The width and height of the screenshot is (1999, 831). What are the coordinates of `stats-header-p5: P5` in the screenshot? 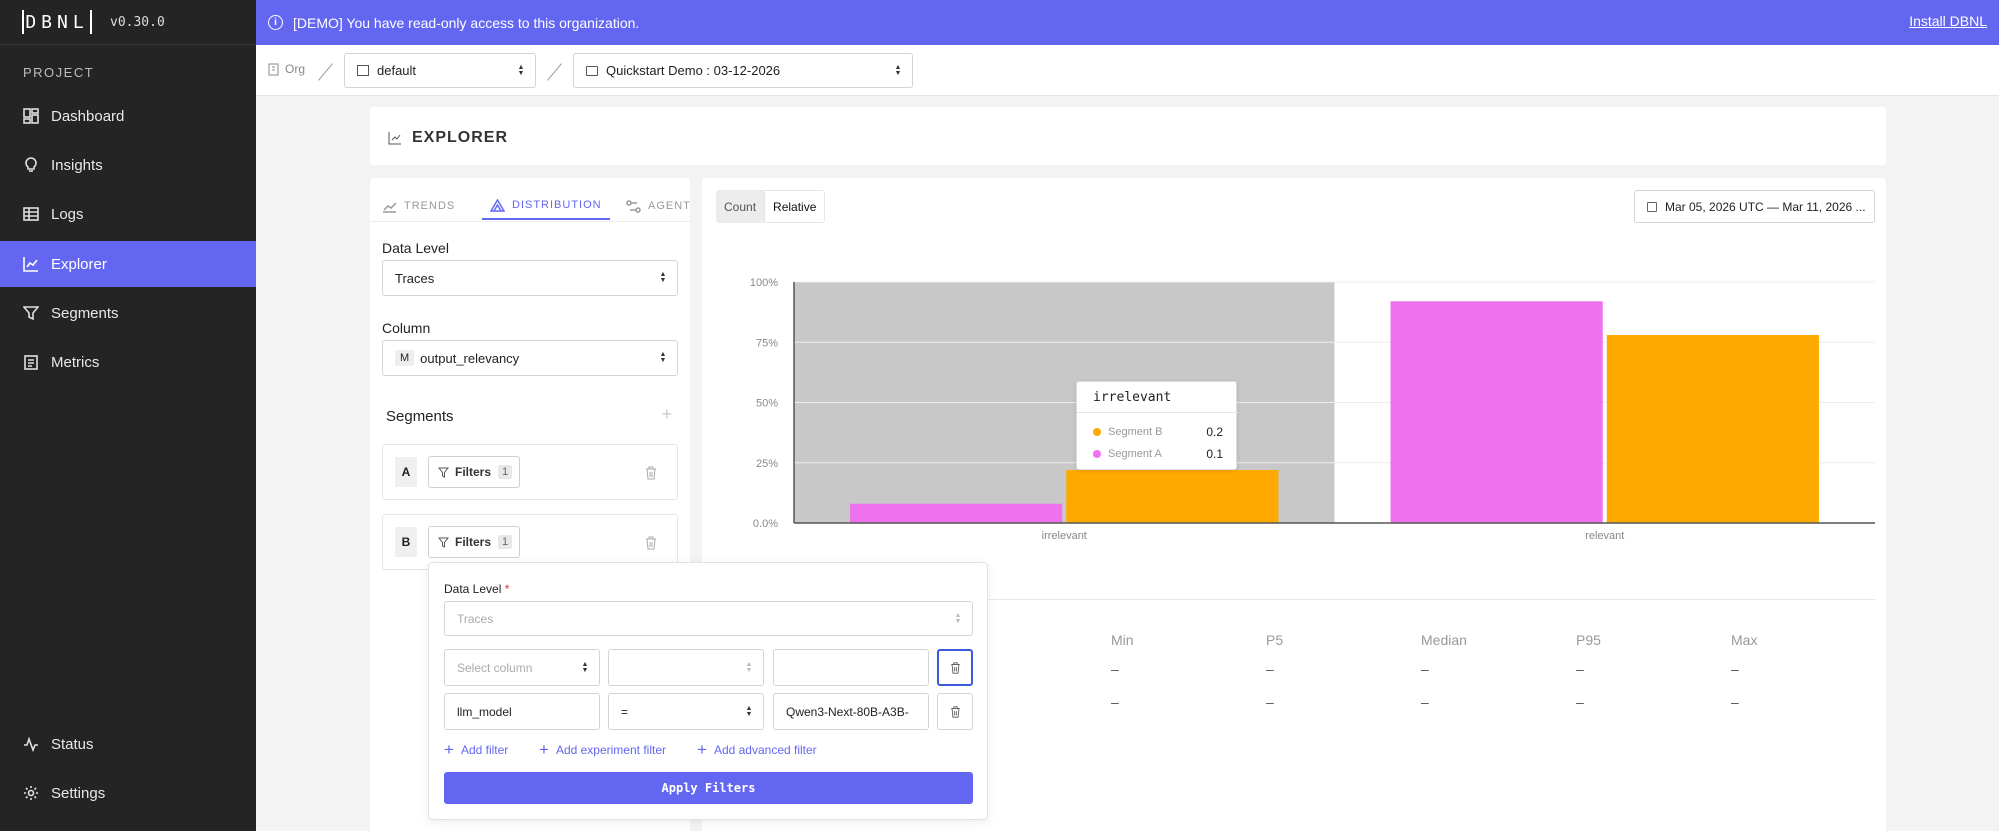 It's located at (1275, 640).